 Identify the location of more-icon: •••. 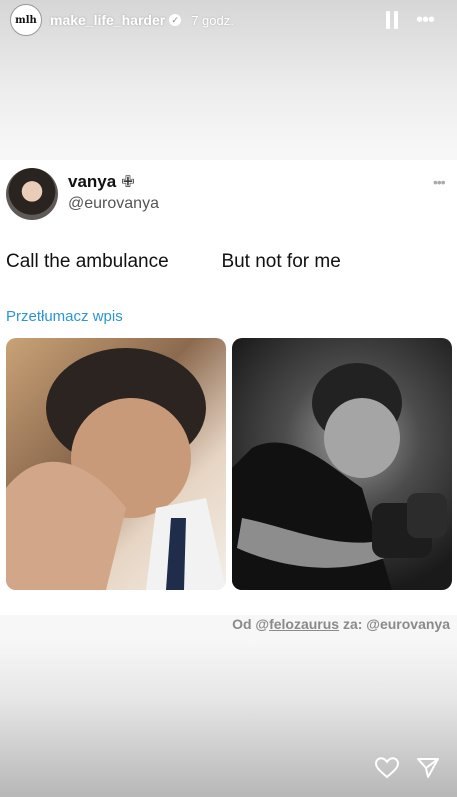
(425, 20).